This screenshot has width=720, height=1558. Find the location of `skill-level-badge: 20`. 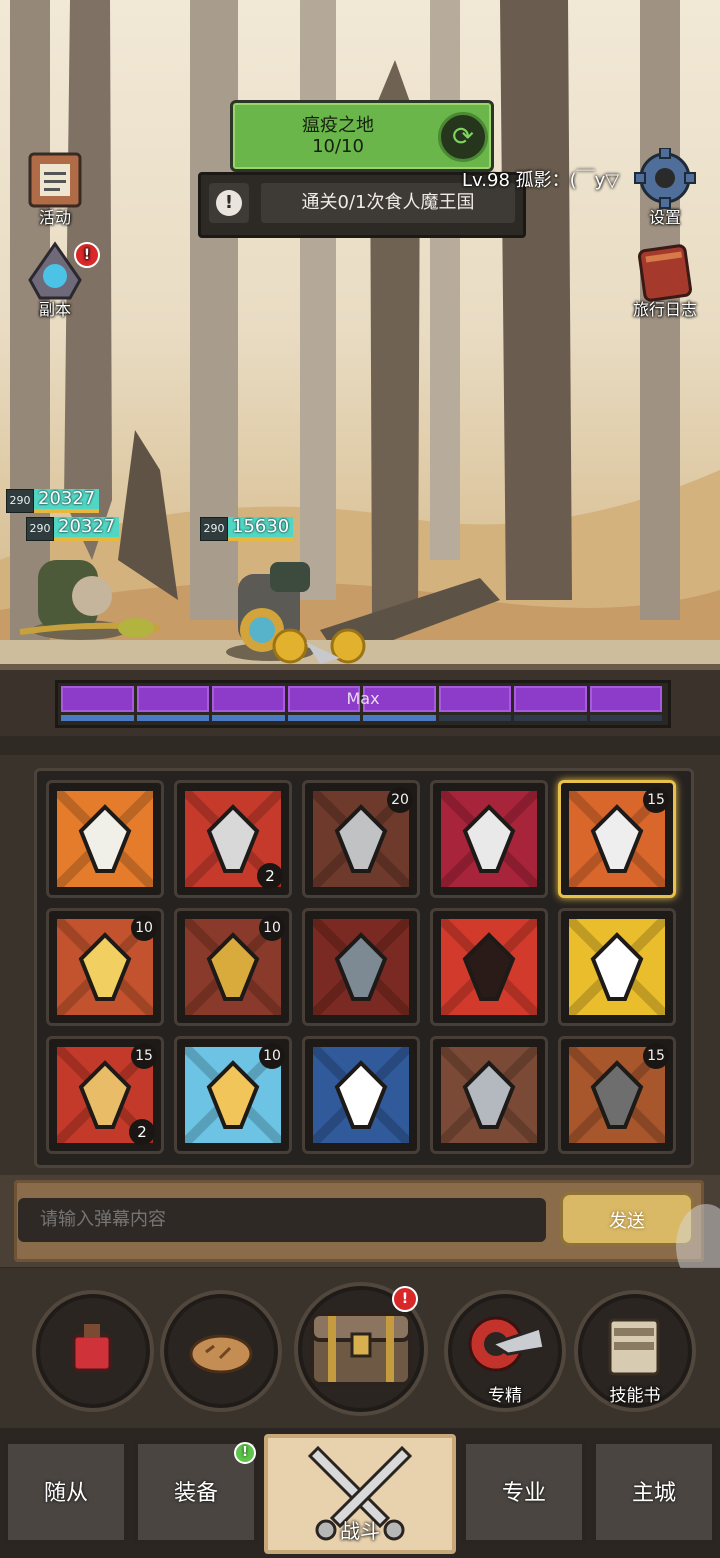

skill-level-badge: 20 is located at coordinates (400, 800).